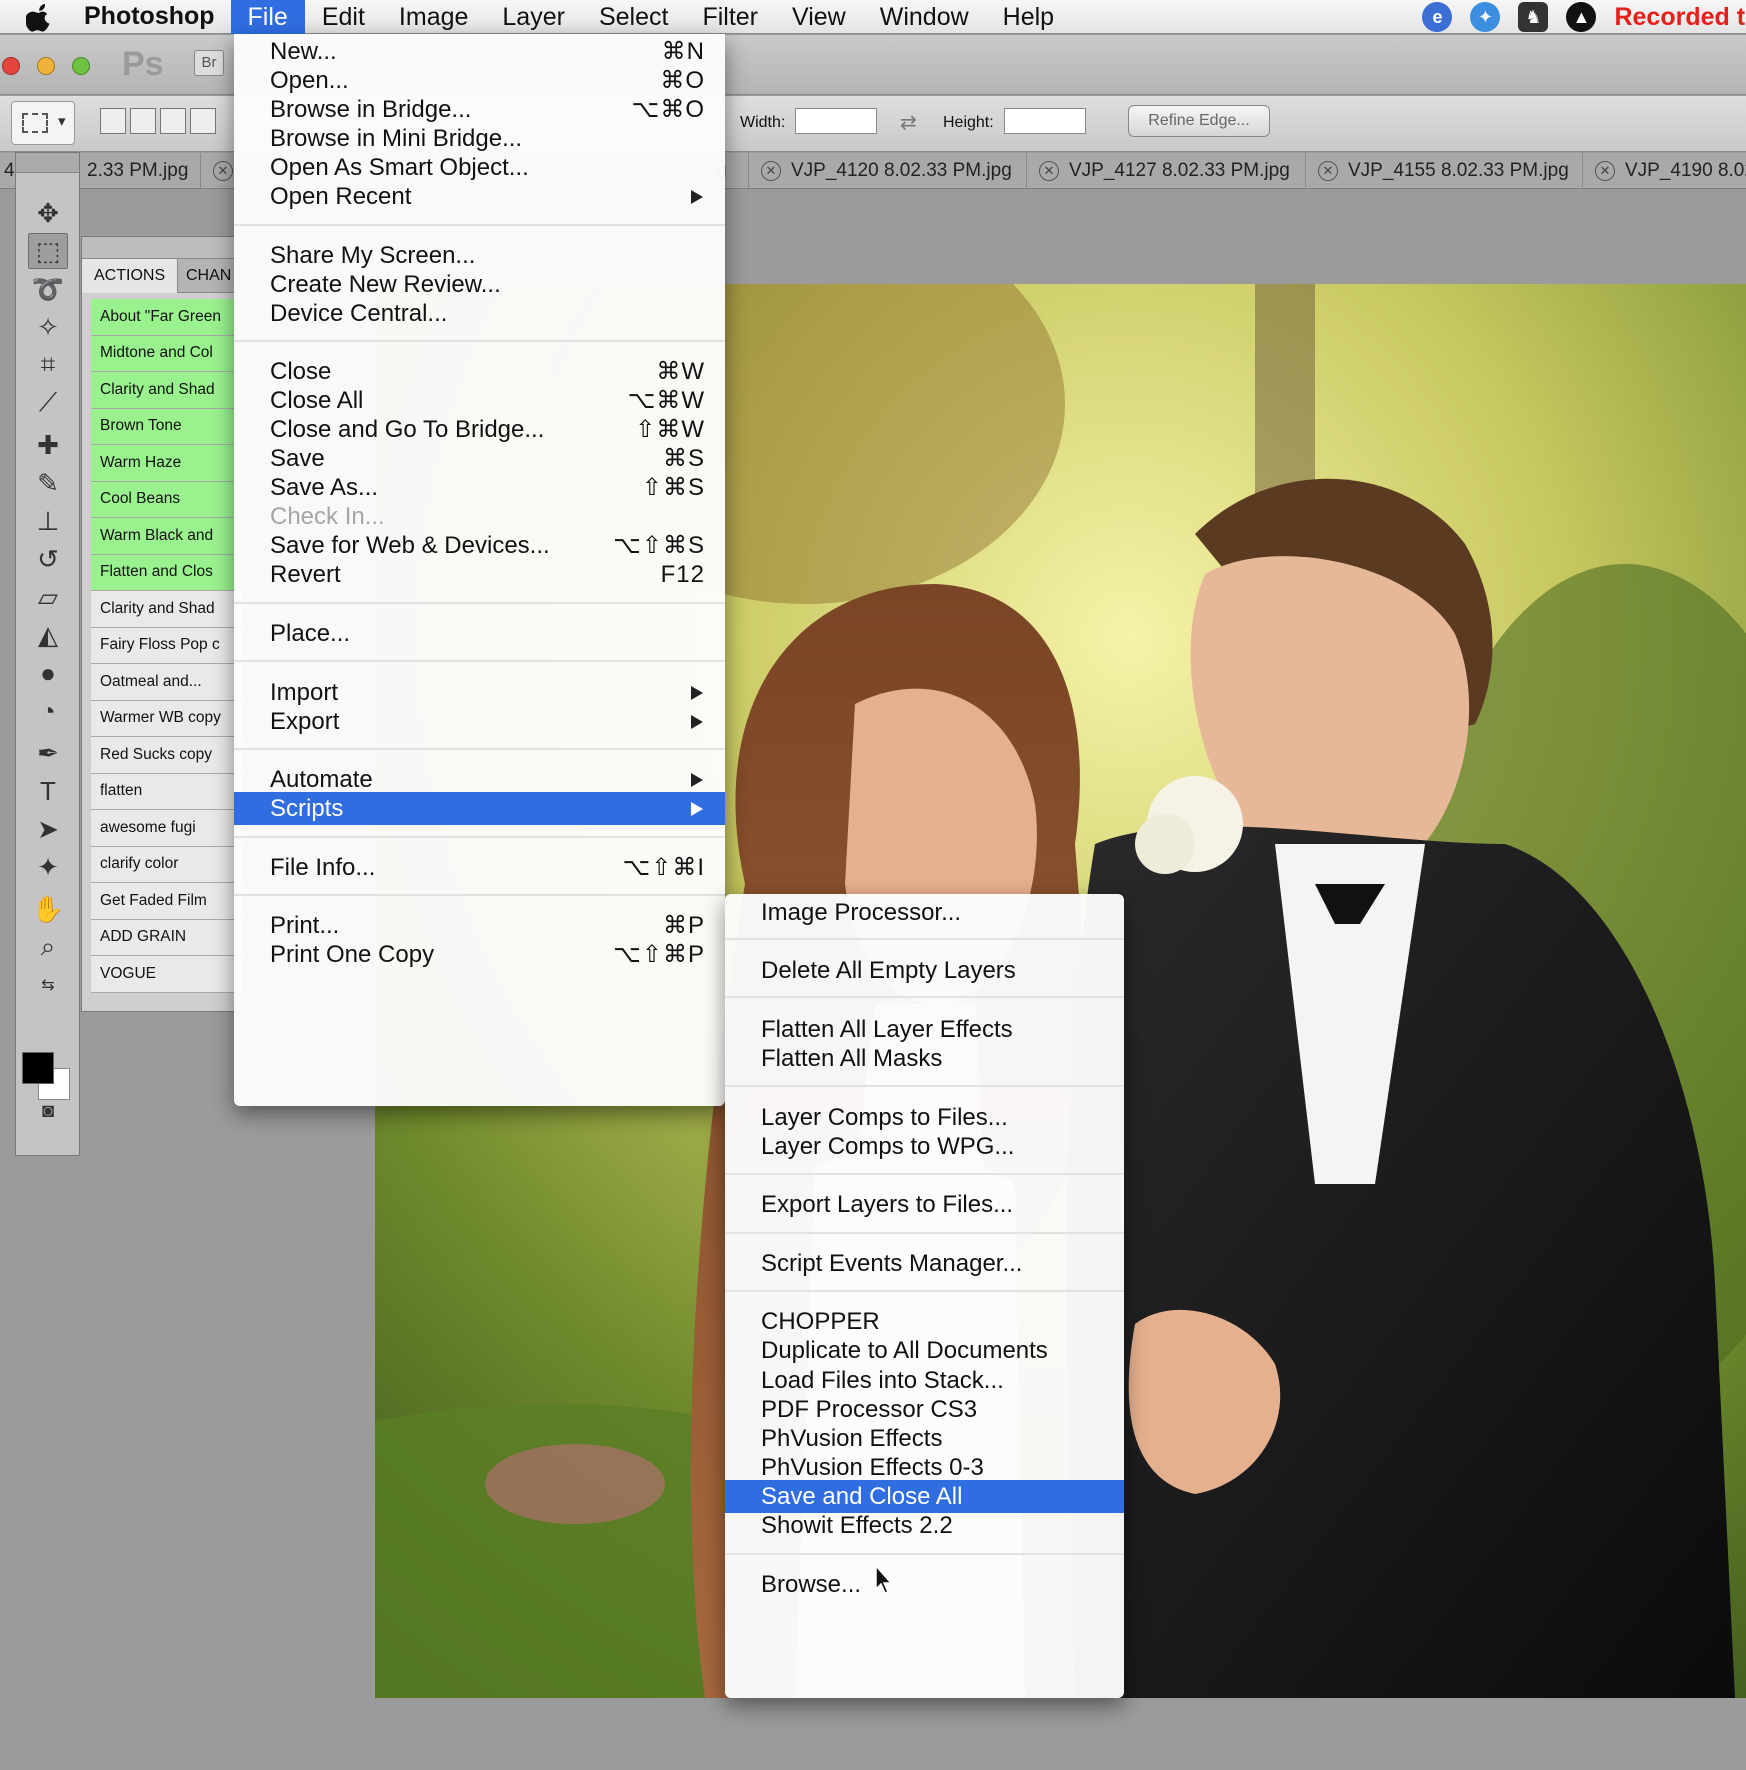 The image size is (1746, 1770). What do you see at coordinates (433, 17) in the screenshot?
I see `menu-image: Image` at bounding box center [433, 17].